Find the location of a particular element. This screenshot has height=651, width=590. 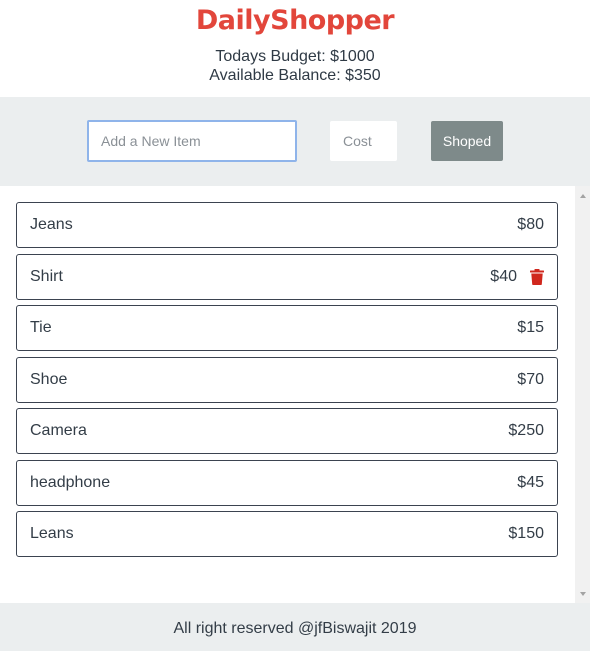

todays-budget: Todays Budget: $1000 is located at coordinates (295, 56).